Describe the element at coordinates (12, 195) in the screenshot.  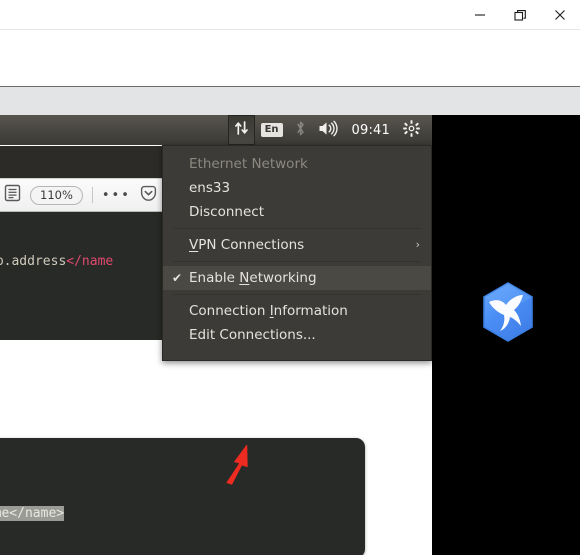
I see `reader-view-icon` at that location.